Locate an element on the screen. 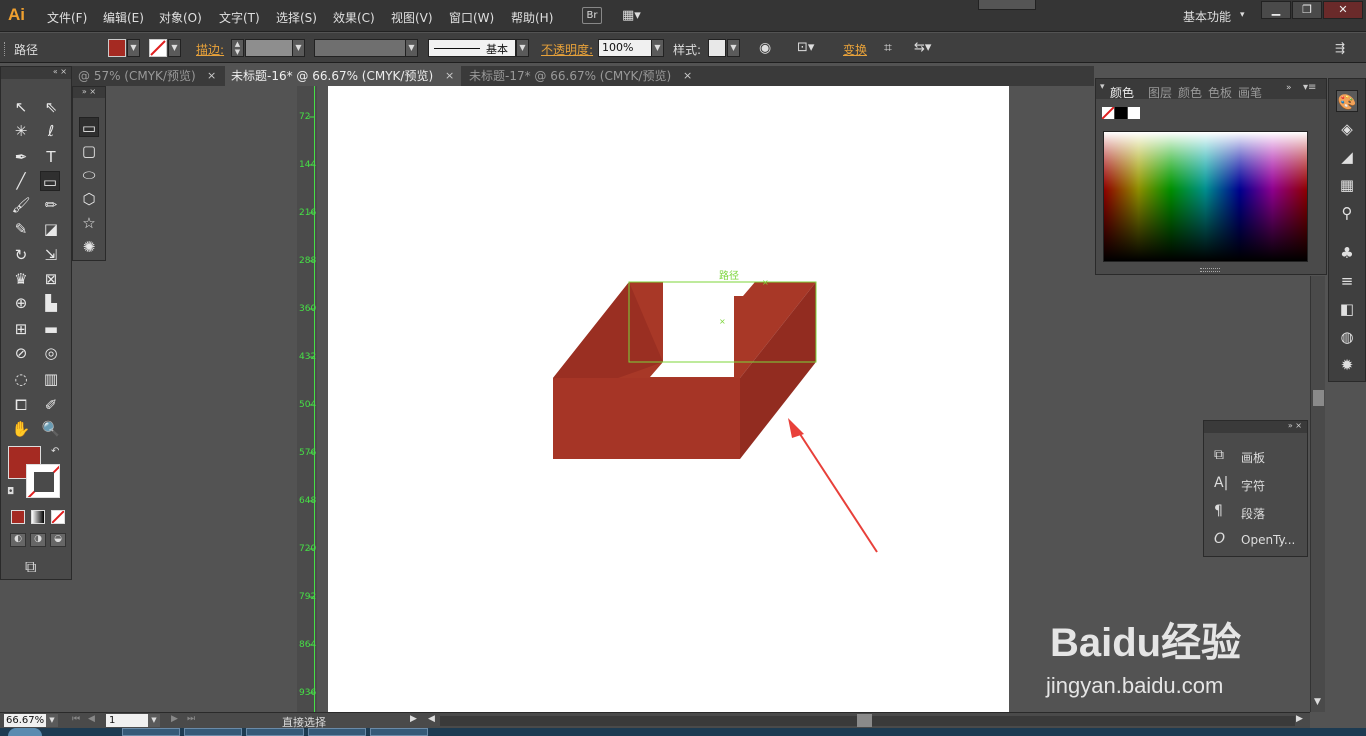 This screenshot has width=1366, height=736. default-colors-icon: ◘ is located at coordinates (10, 492).